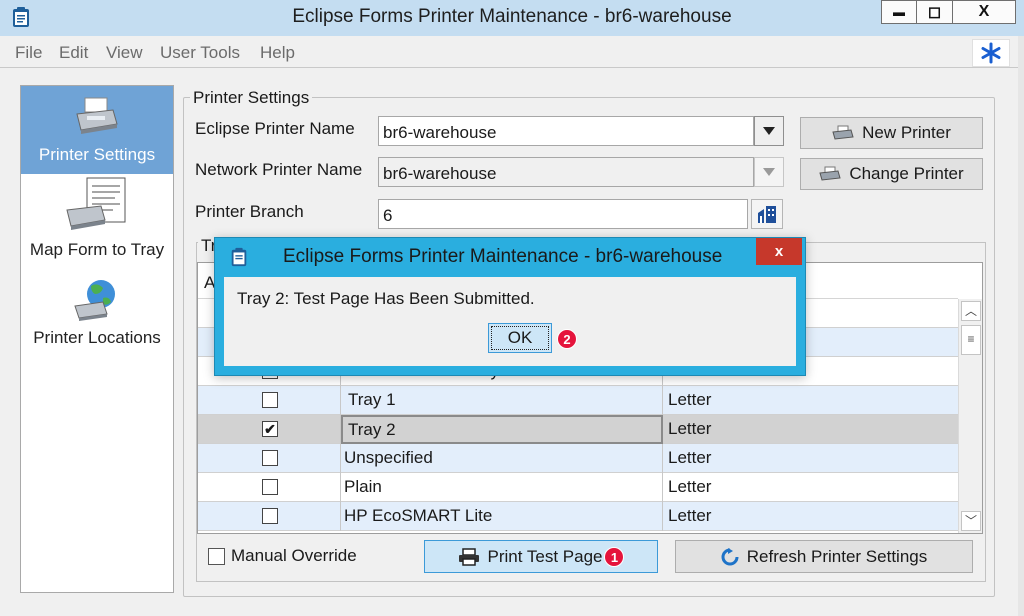 This screenshot has height=616, width=1024. I want to click on menu-bar, so click(512, 52).